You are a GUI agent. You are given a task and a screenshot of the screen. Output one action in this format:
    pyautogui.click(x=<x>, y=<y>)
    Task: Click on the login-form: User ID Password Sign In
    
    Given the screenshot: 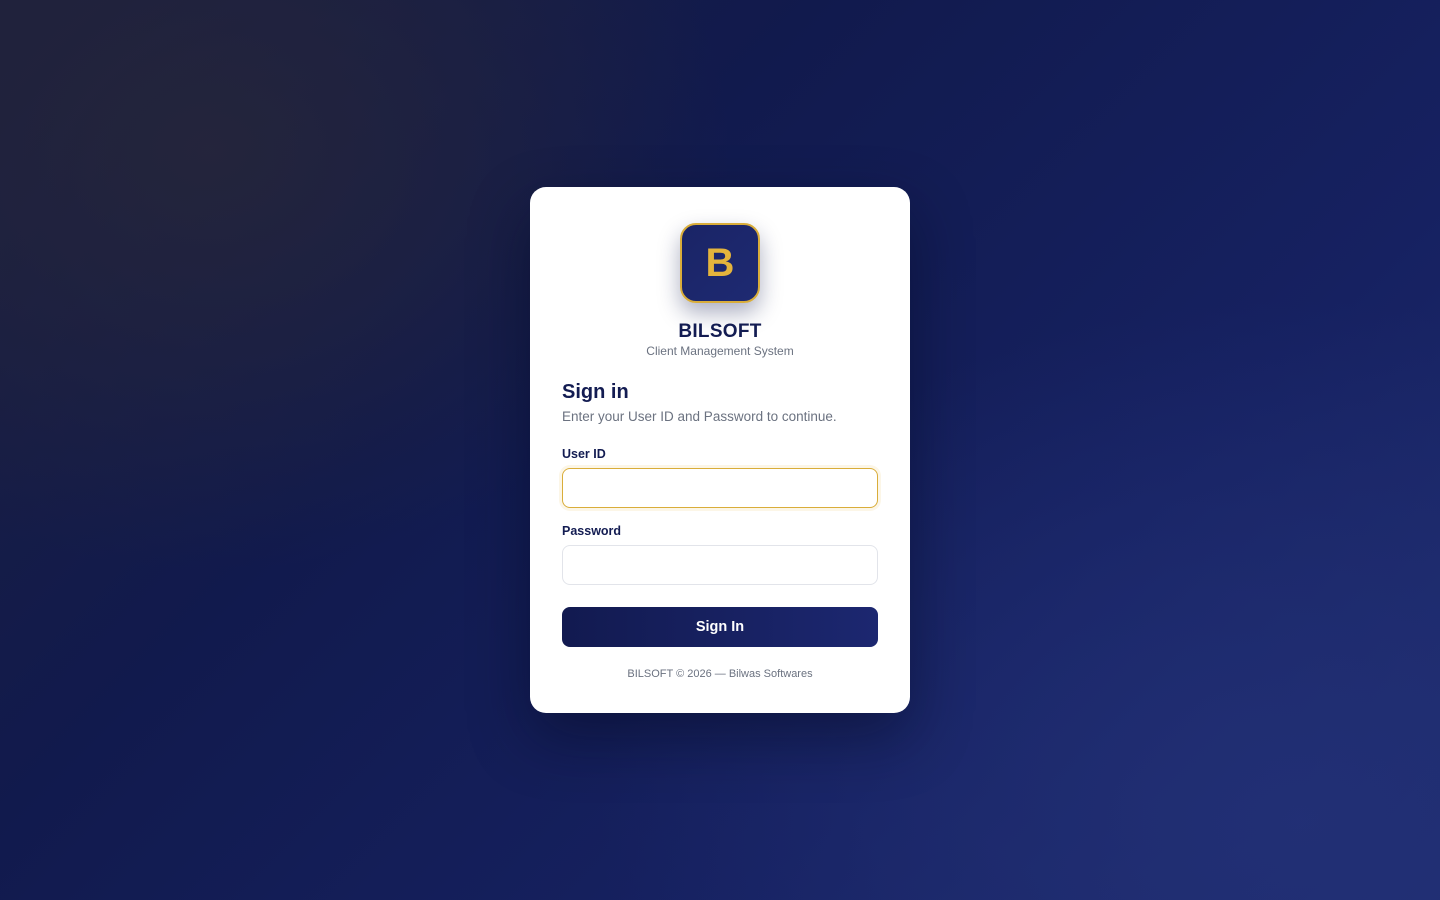 What is the action you would take?
    pyautogui.click(x=720, y=547)
    